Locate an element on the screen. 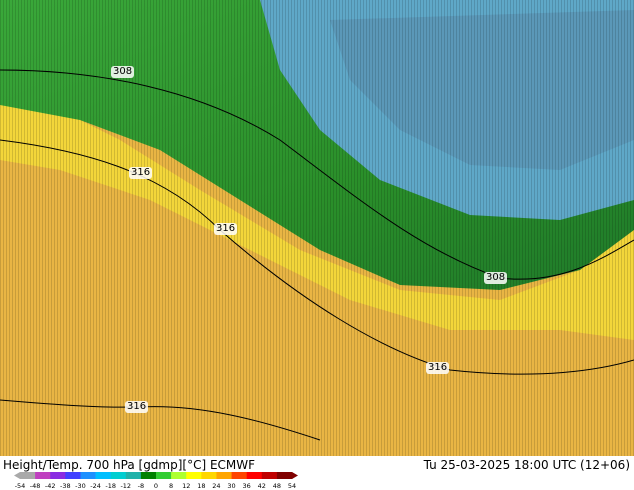 The width and height of the screenshot is (634, 490). map-title: Height/Temp. 700 hPa [gdmp][°C] ECMWF is located at coordinates (129, 465).